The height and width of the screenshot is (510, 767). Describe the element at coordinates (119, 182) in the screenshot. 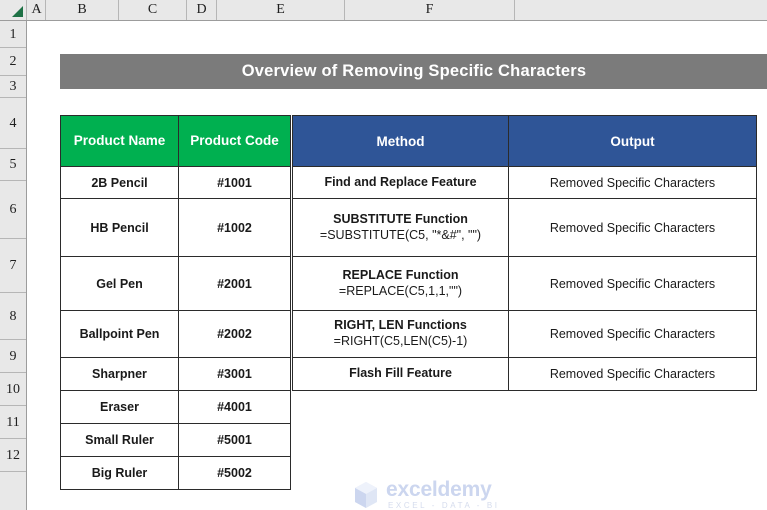

I see `product-name-cell: 2B Pencil` at that location.